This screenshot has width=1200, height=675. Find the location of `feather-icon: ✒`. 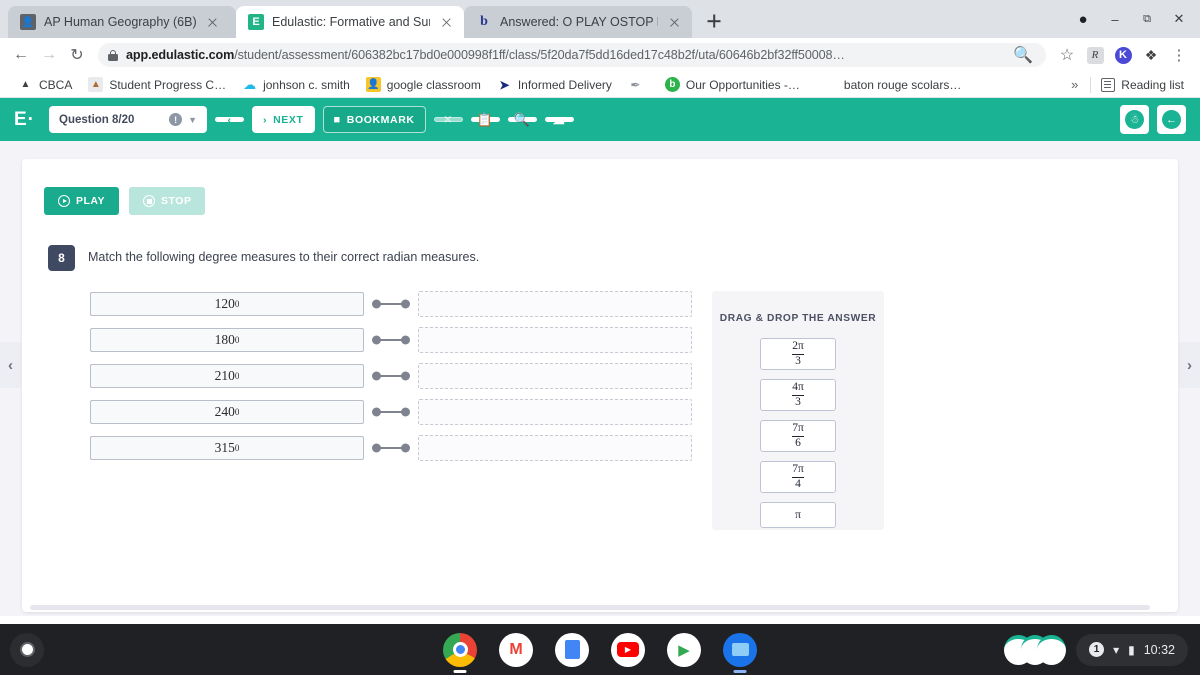

feather-icon: ✒ is located at coordinates (635, 84).